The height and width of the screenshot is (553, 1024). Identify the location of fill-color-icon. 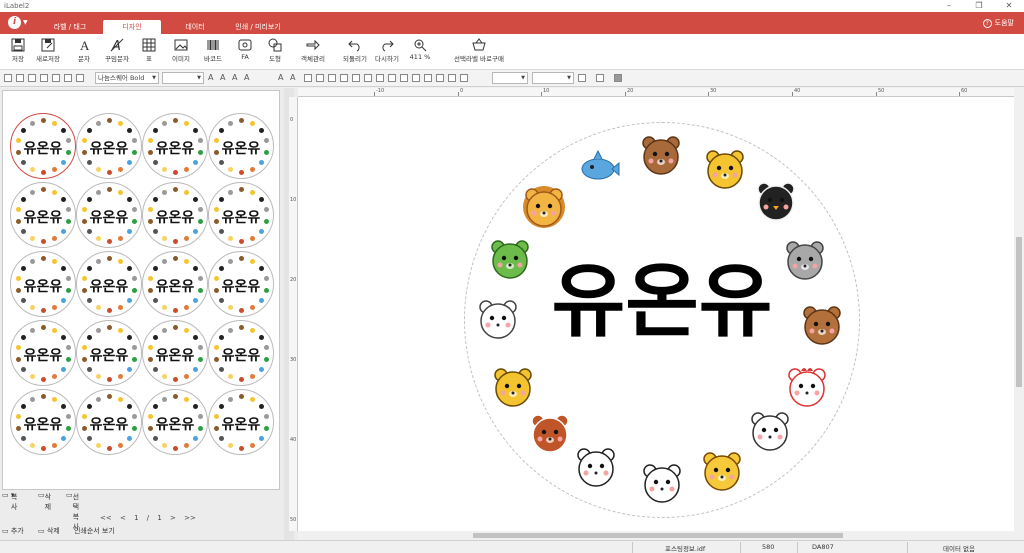
(582, 78).